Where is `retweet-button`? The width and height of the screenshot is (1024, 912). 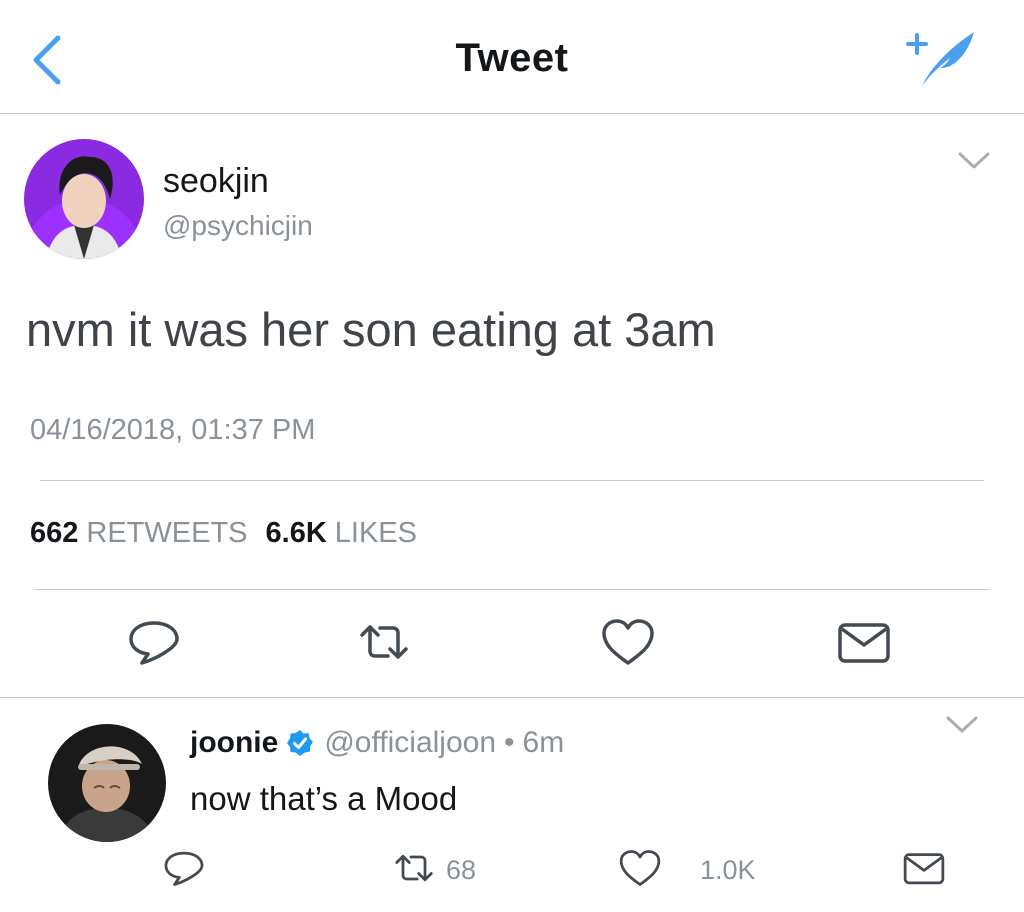
retweet-button is located at coordinates (384, 642).